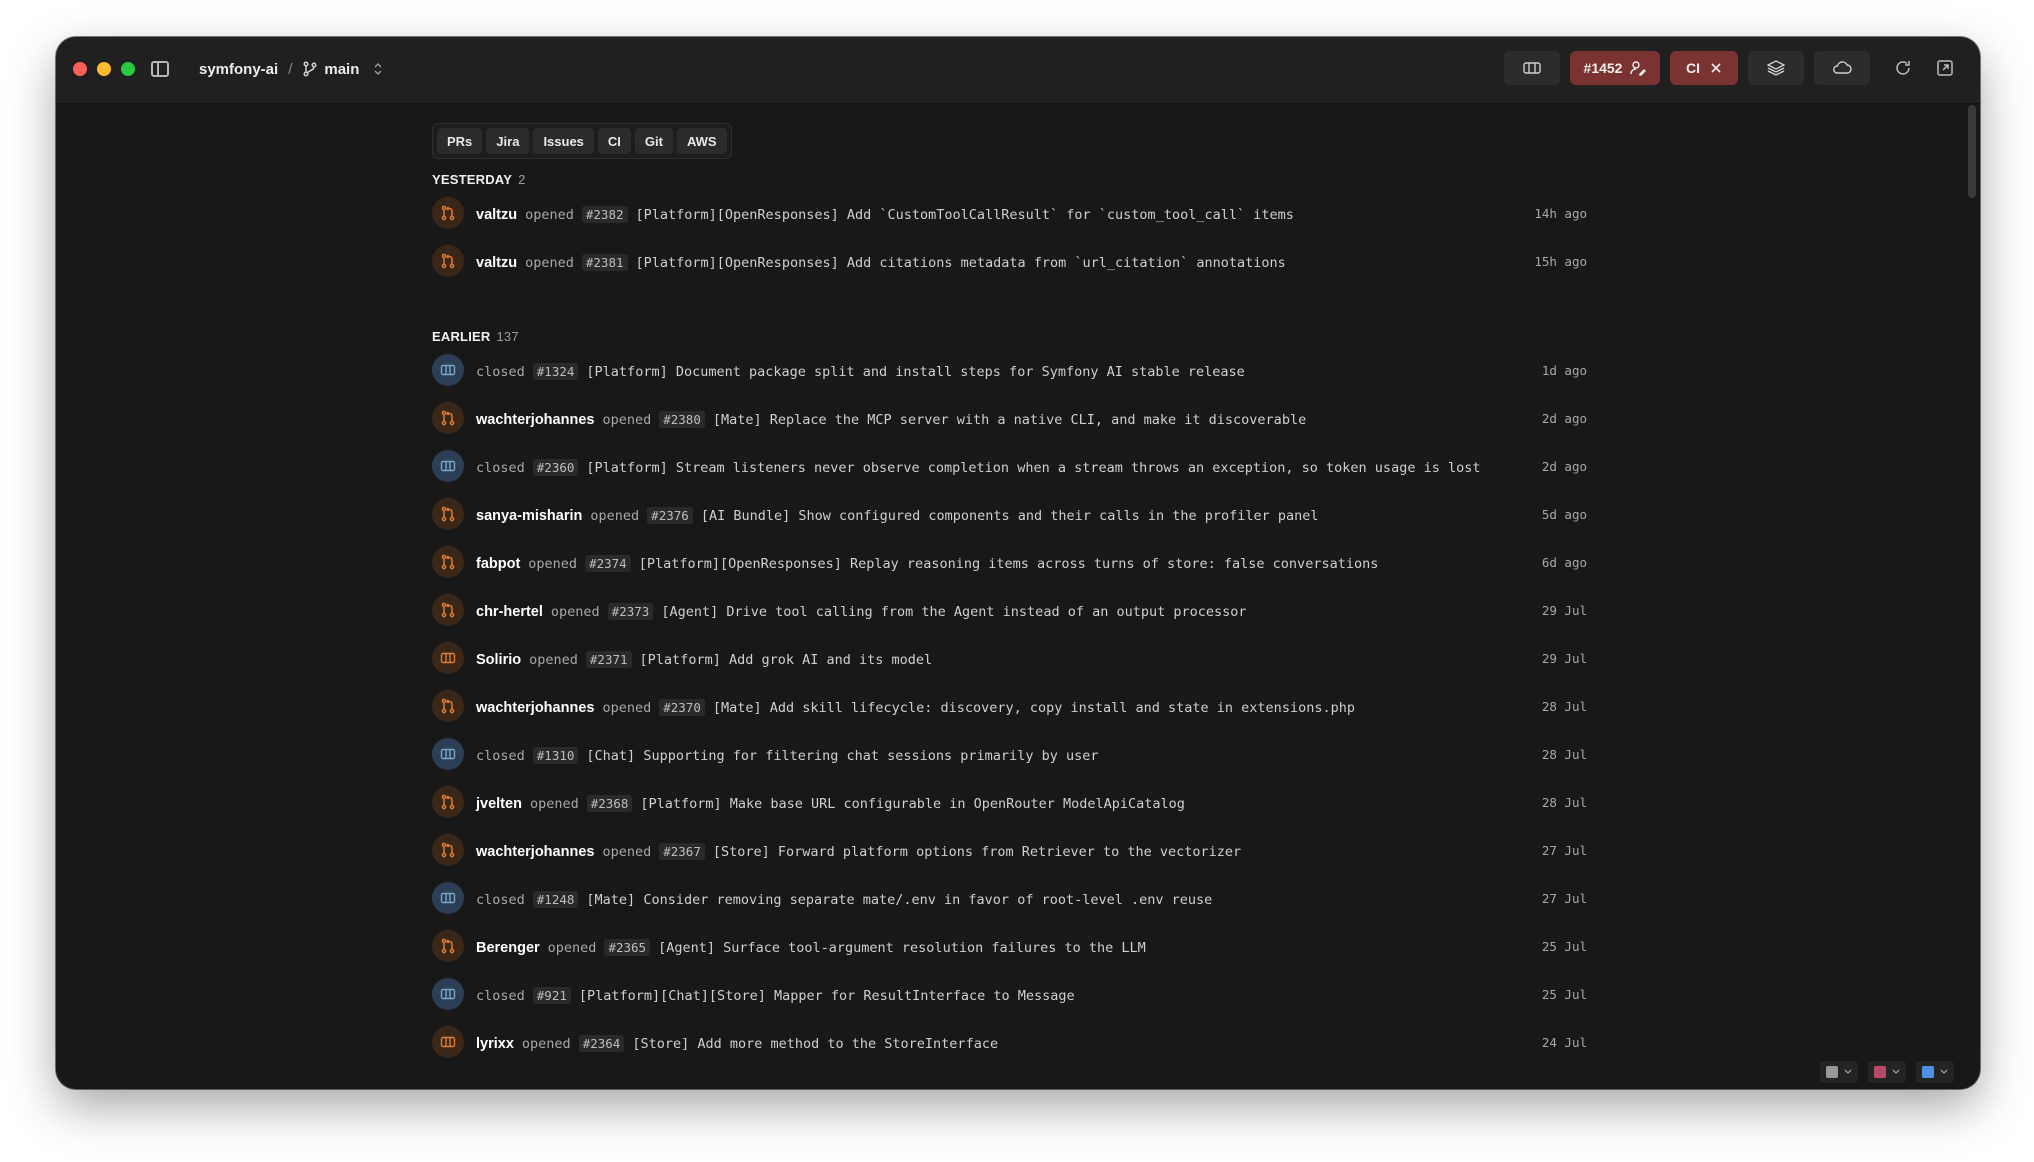  I want to click on close-icon, so click(1716, 68).